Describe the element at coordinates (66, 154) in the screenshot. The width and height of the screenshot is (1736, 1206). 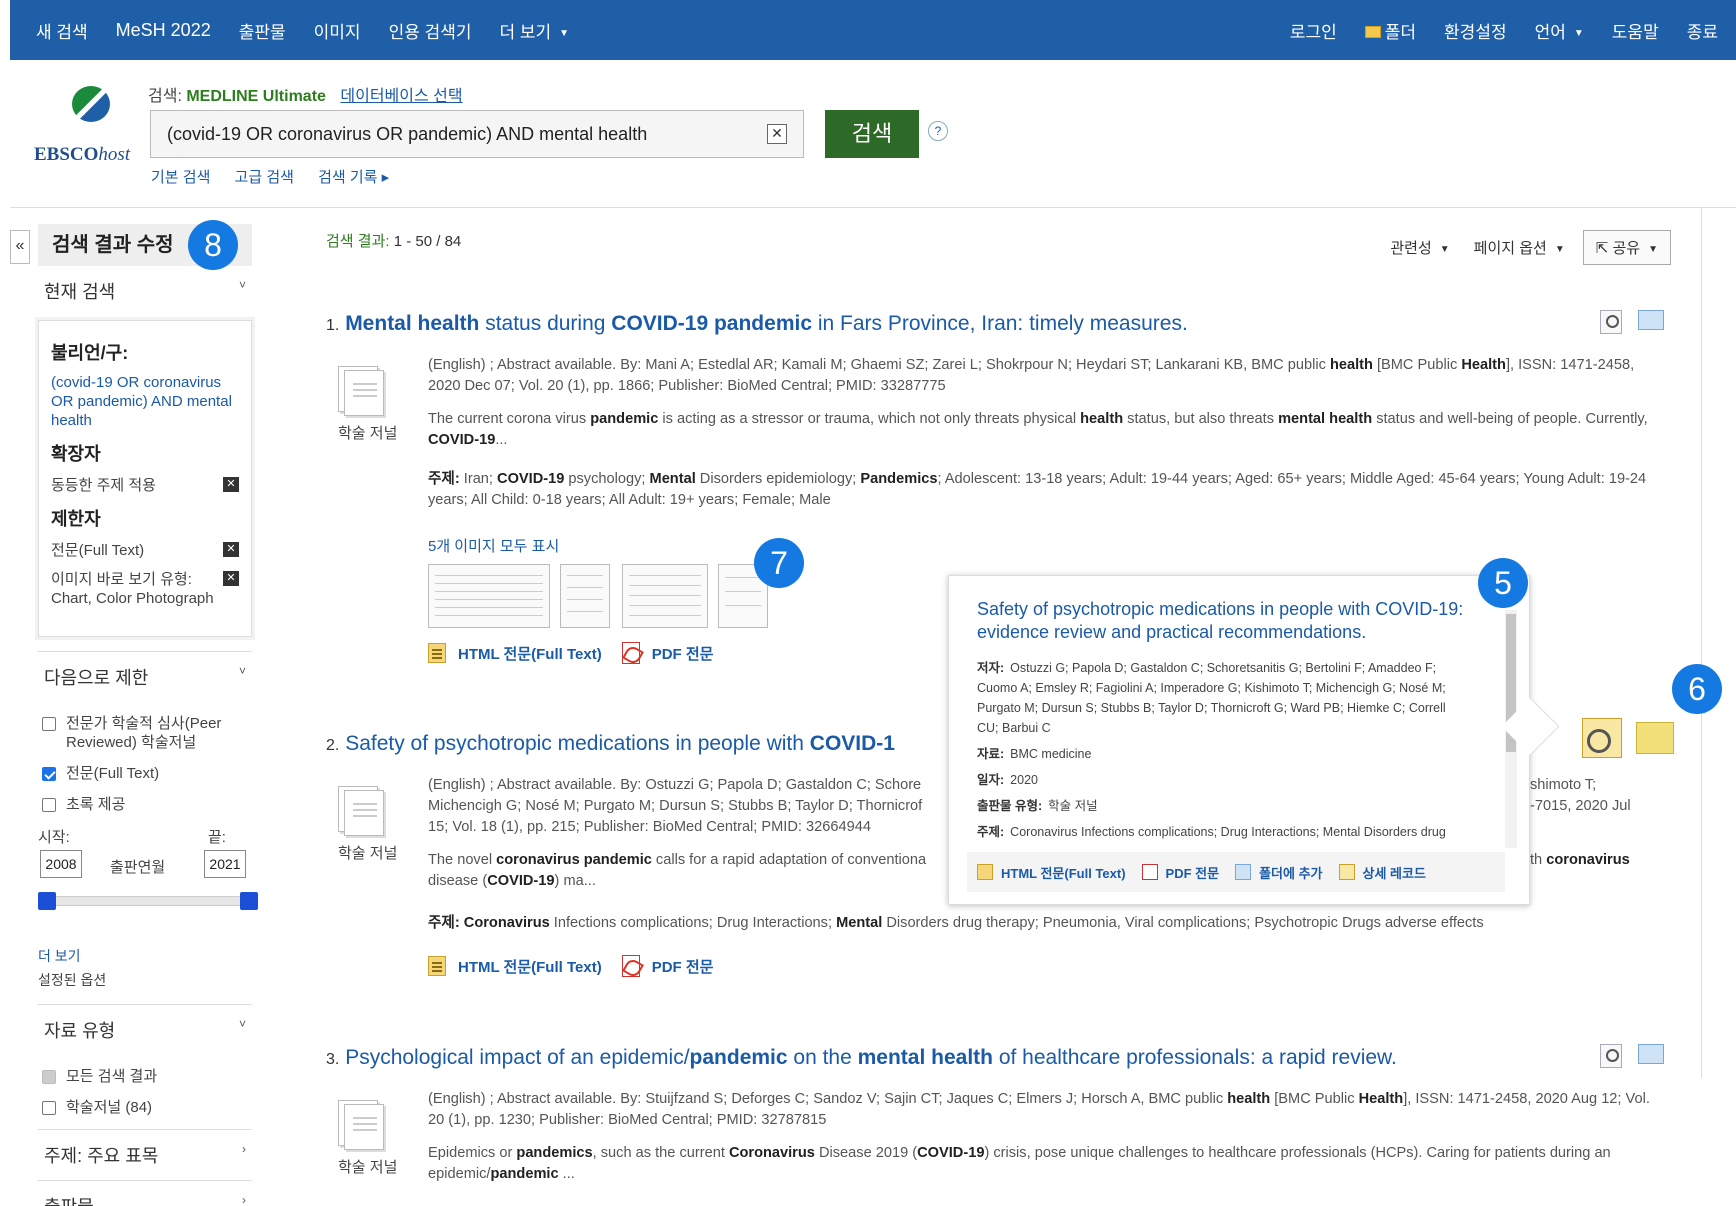
I see `logo-ebsco: EBSCO` at that location.